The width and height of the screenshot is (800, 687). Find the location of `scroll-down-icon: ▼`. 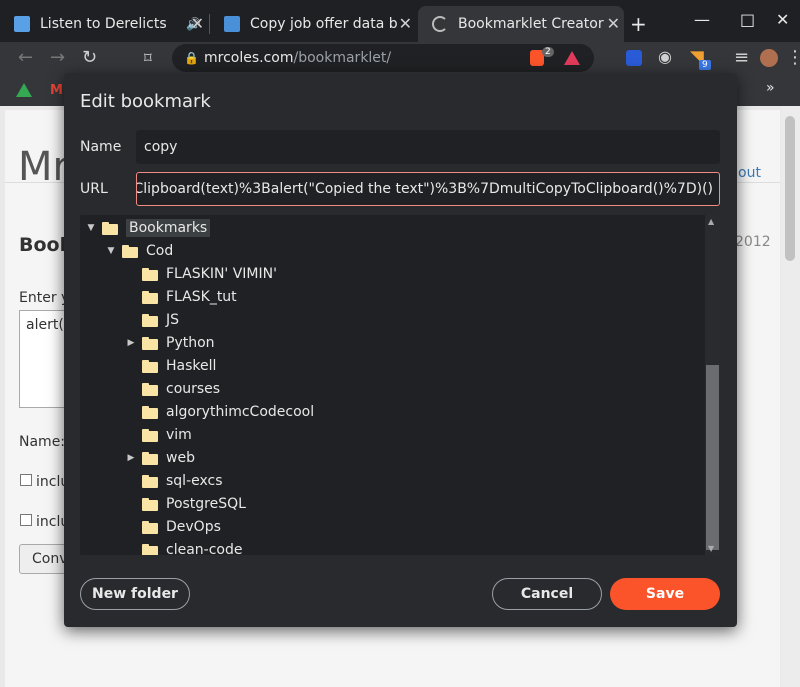

scroll-down-icon: ▼ is located at coordinates (711, 548).